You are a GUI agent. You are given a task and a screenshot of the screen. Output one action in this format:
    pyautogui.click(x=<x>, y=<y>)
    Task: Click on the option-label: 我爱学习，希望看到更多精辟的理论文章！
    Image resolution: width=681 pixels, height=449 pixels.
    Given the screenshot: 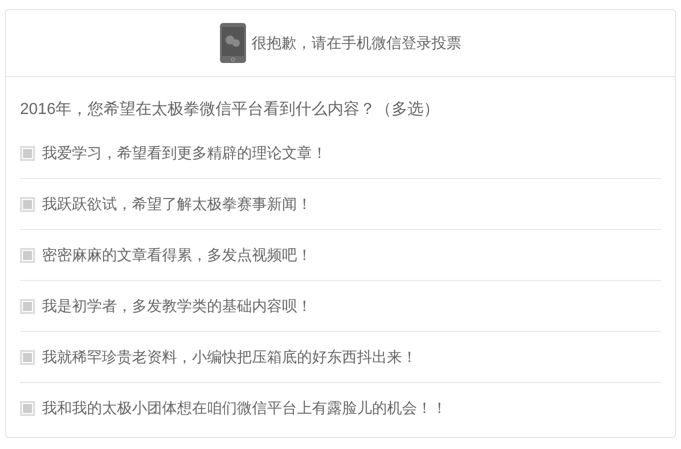 What is the action you would take?
    pyautogui.click(x=184, y=153)
    